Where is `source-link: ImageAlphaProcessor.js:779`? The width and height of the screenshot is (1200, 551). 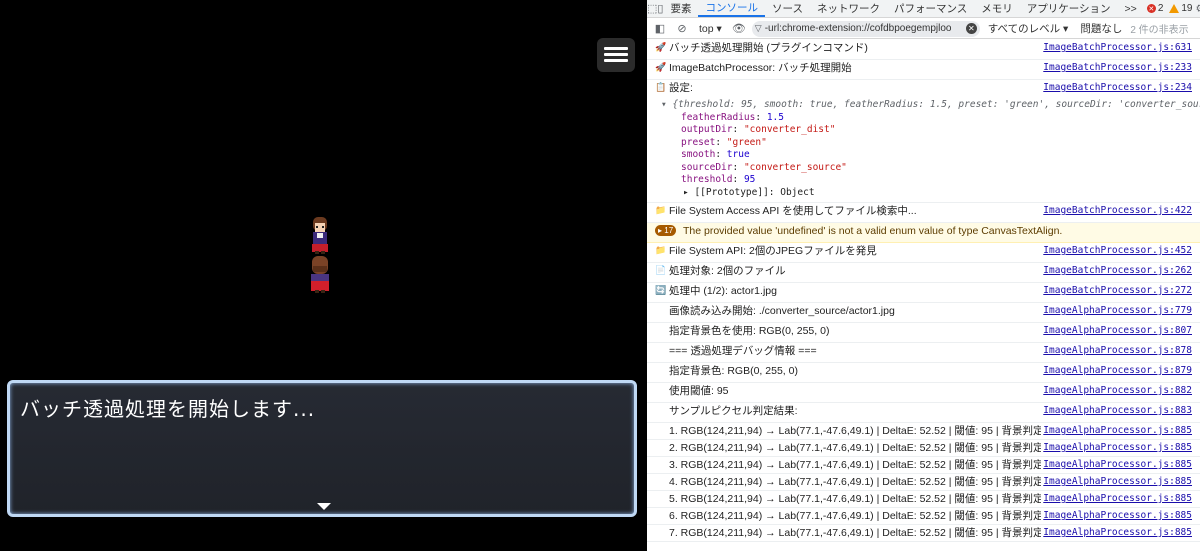 source-link: ImageAlphaProcessor.js:779 is located at coordinates (1116, 311).